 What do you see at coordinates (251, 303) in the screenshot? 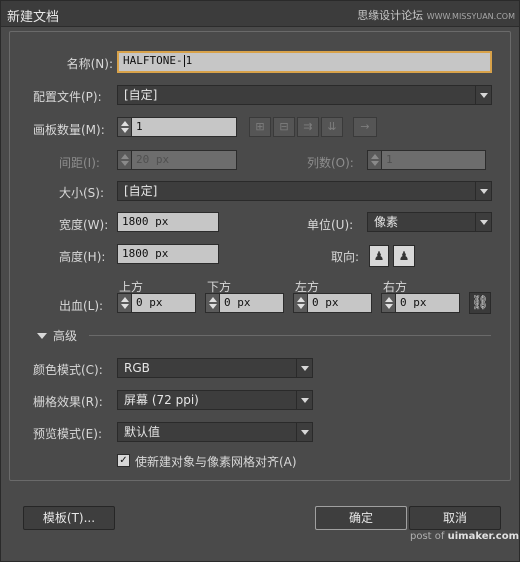
I see `bleed-bottom-input: 0 px` at bounding box center [251, 303].